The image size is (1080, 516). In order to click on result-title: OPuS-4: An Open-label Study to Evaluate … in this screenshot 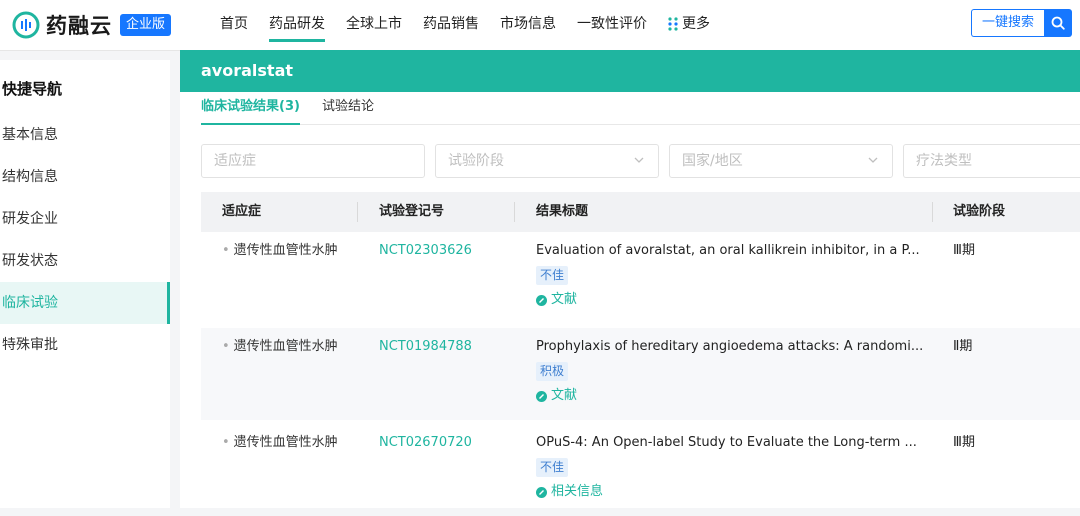, I will do `click(726, 443)`.